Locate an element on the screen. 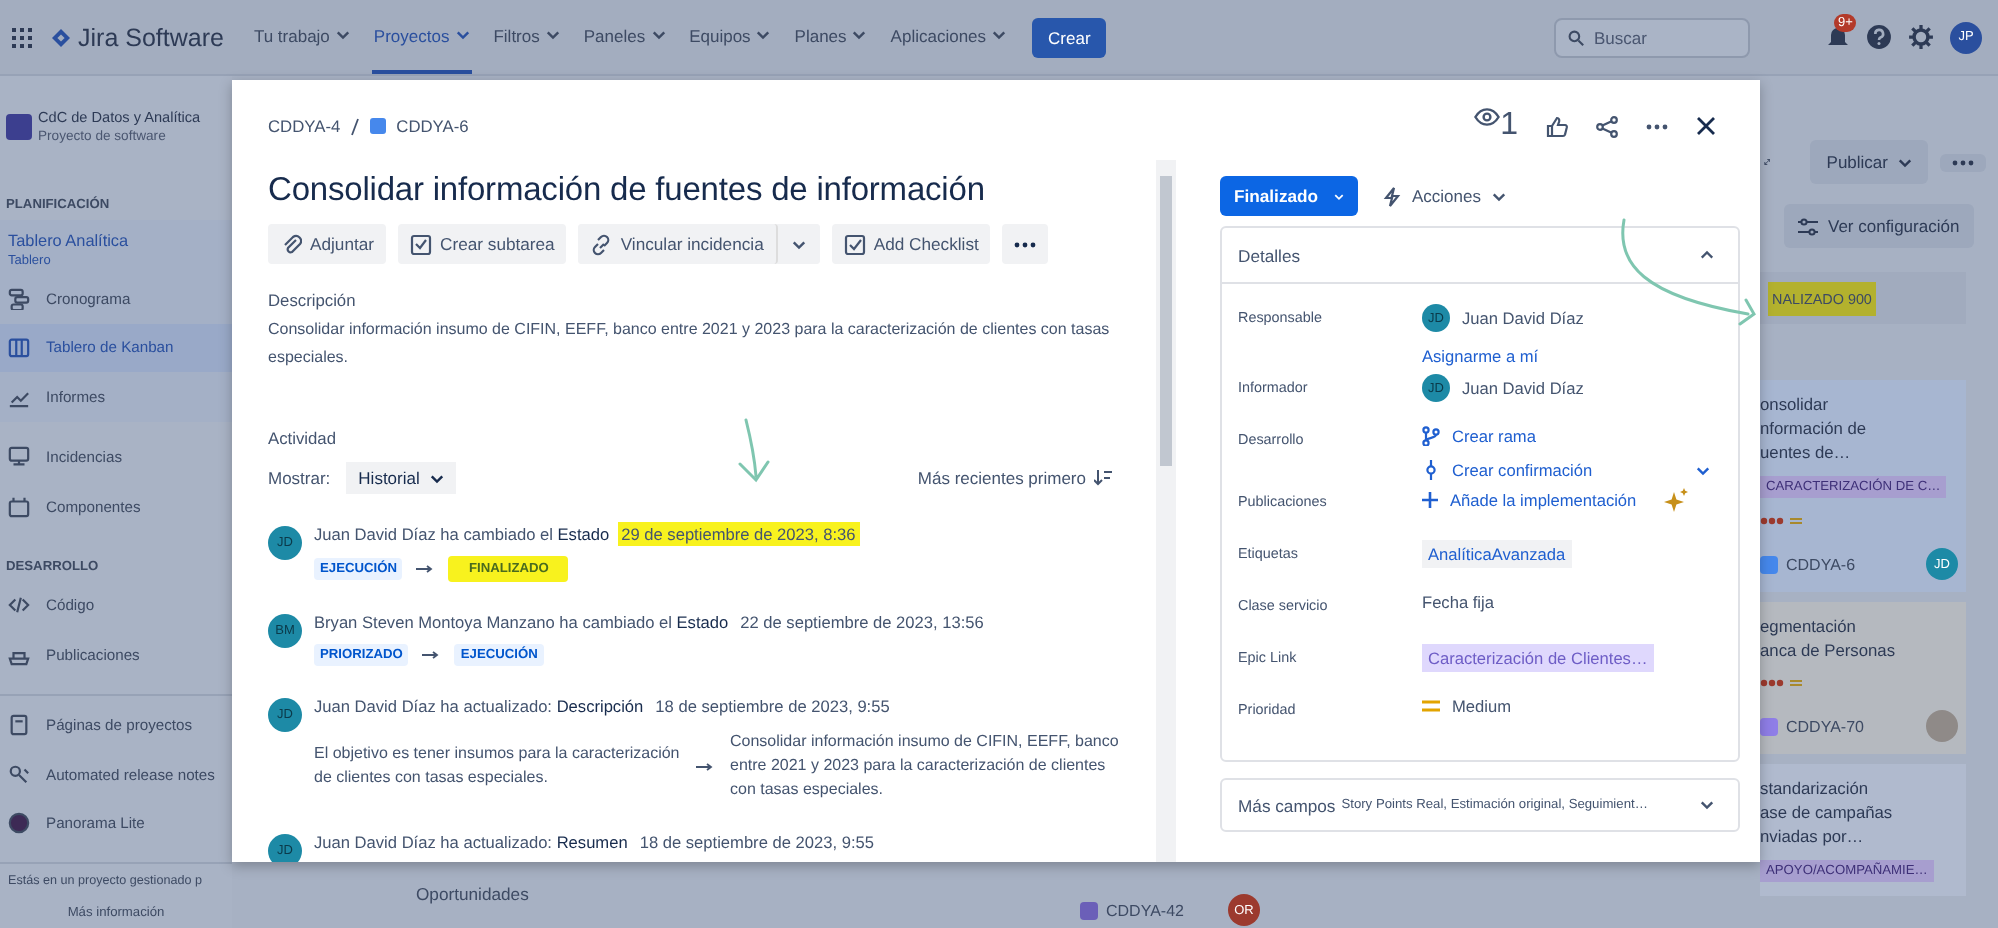 The height and width of the screenshot is (928, 1998). nav-menu-button: Proyectos is located at coordinates (421, 37).